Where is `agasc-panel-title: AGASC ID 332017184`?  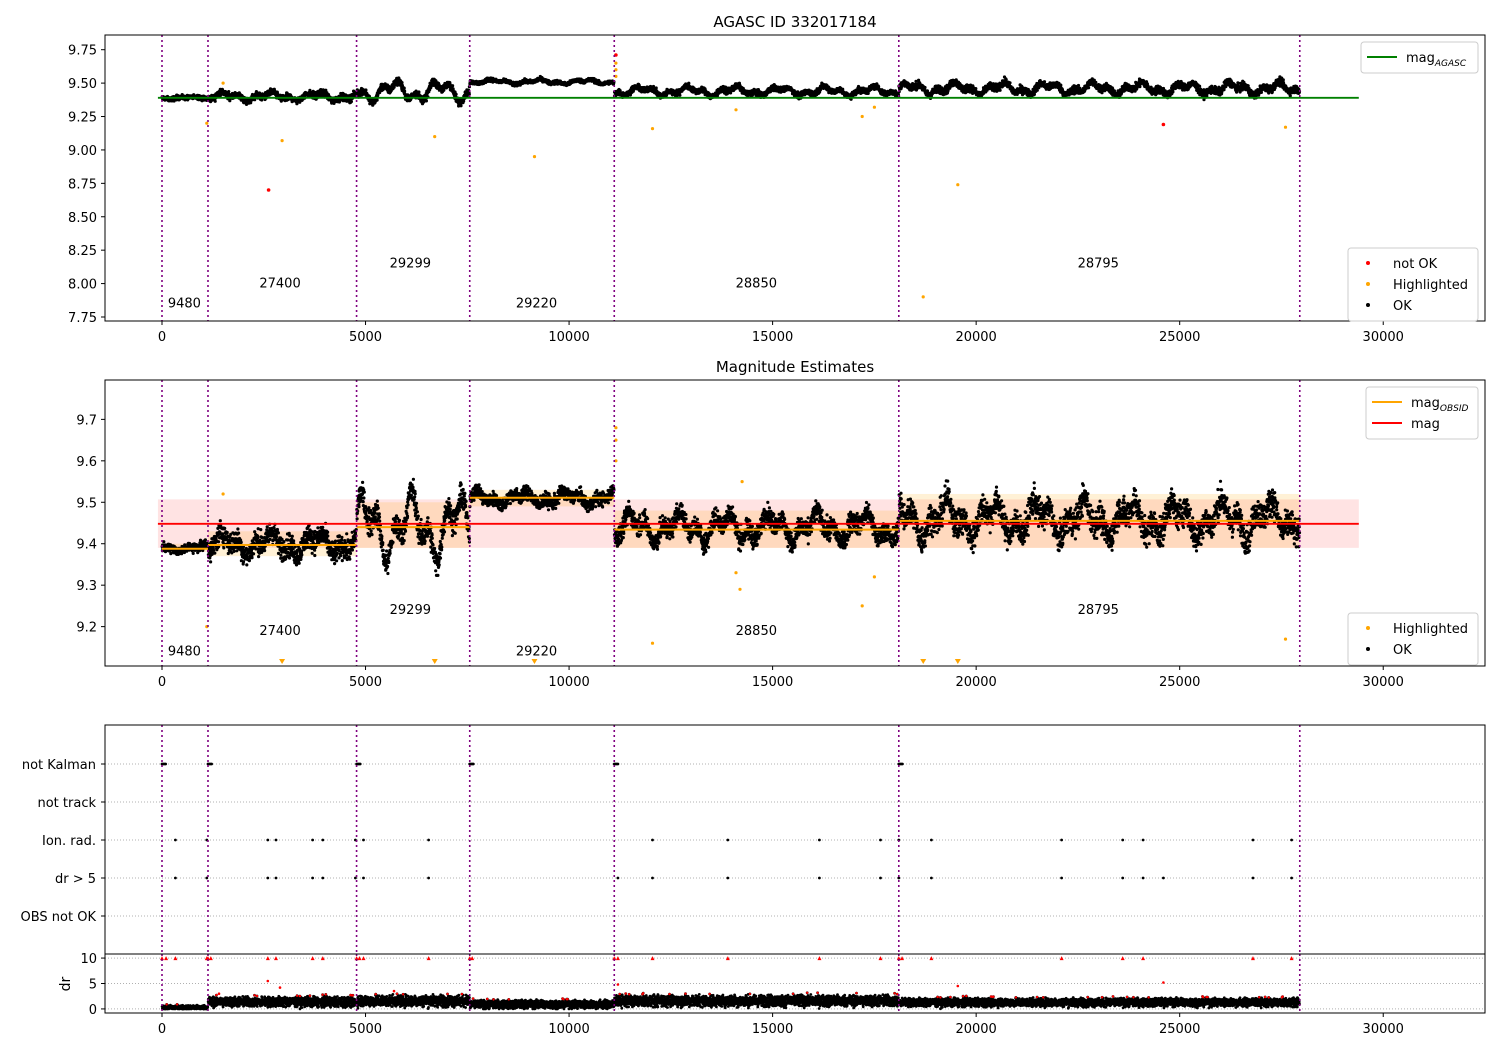
agasc-panel-title: AGASC ID 332017184 is located at coordinates (794, 22).